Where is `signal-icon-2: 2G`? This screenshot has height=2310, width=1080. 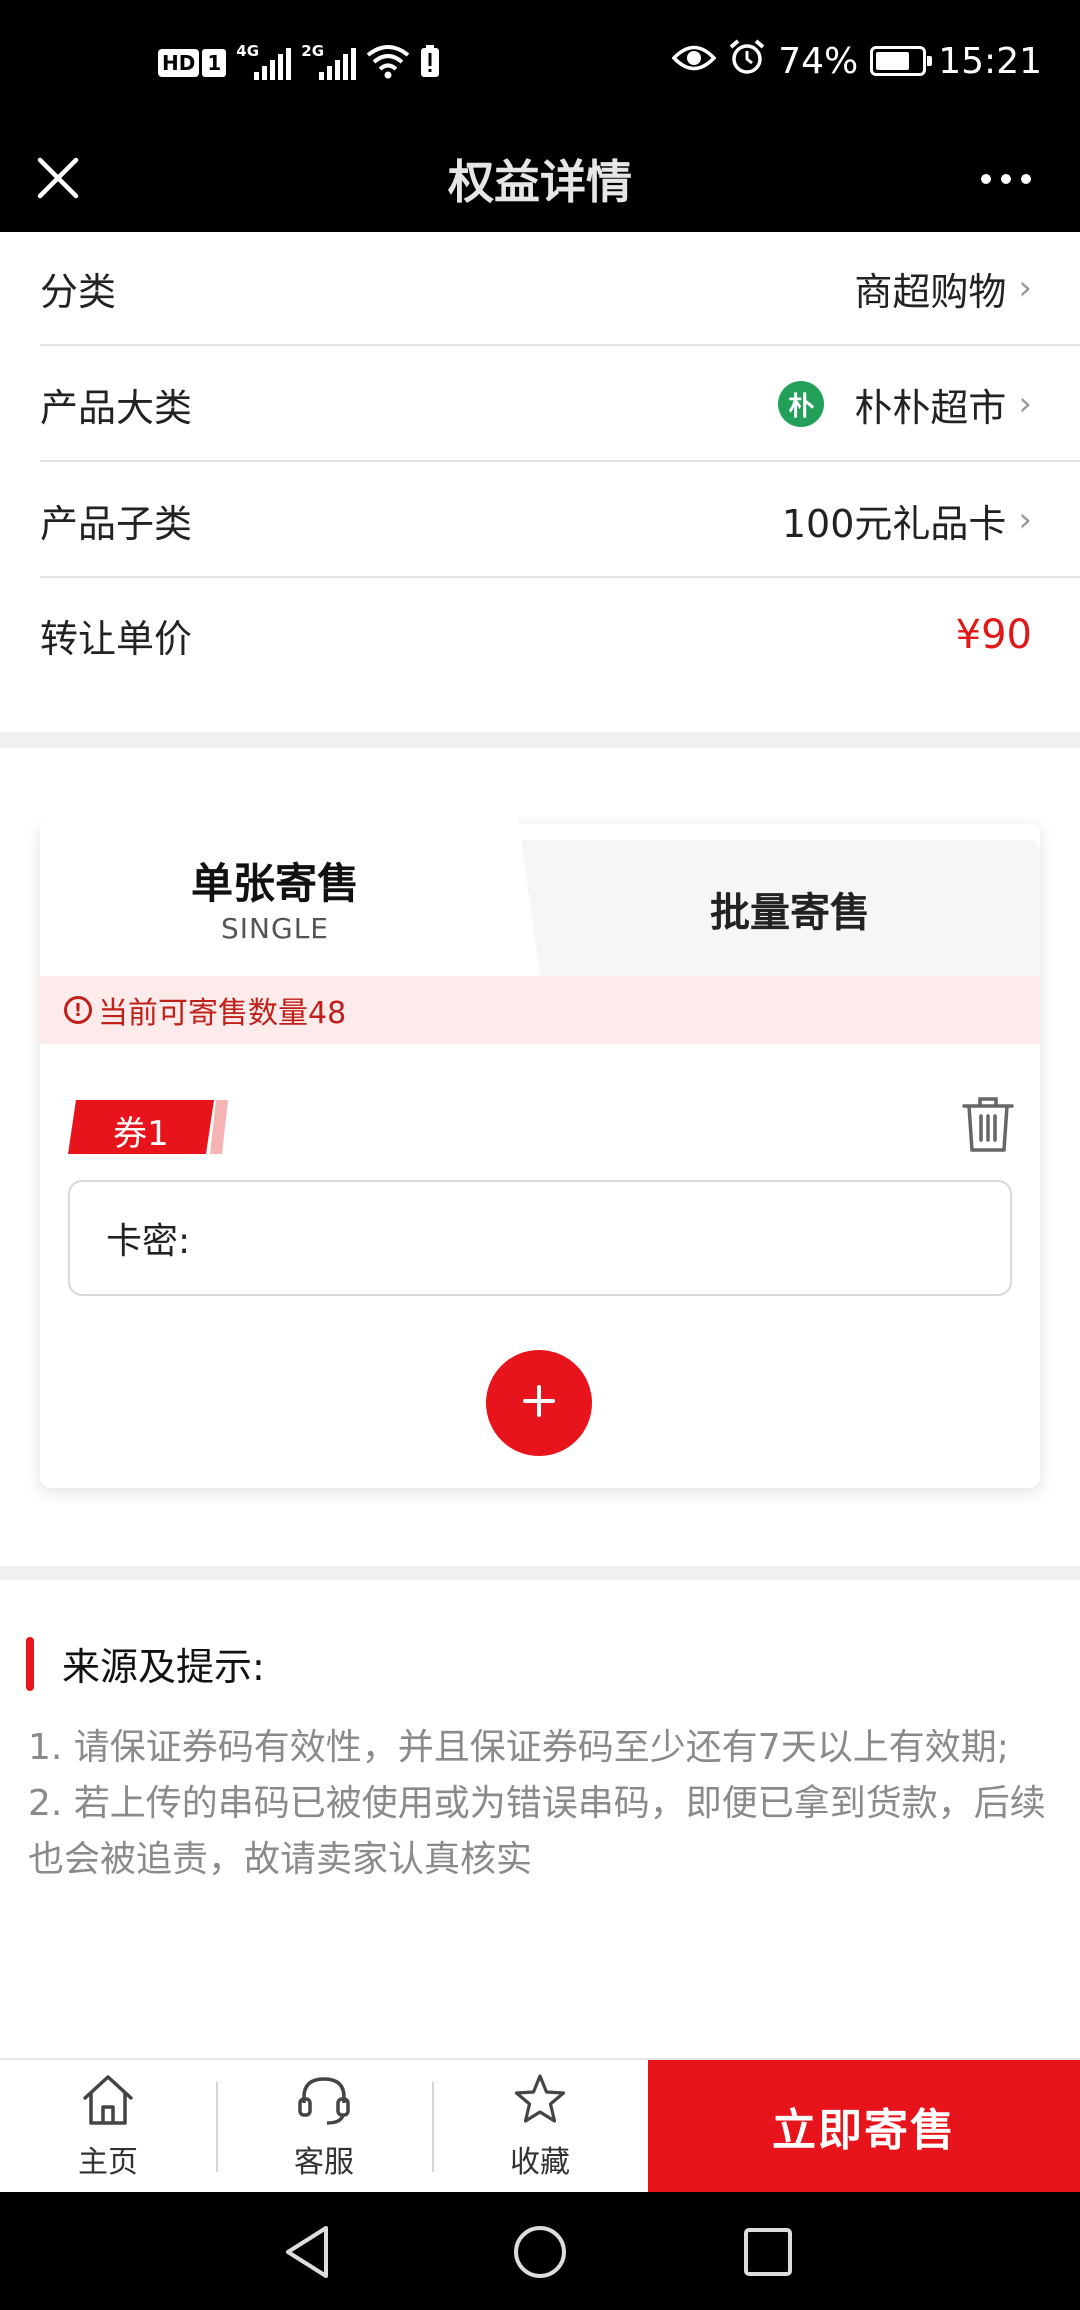 signal-icon-2: 2G is located at coordinates (329, 61).